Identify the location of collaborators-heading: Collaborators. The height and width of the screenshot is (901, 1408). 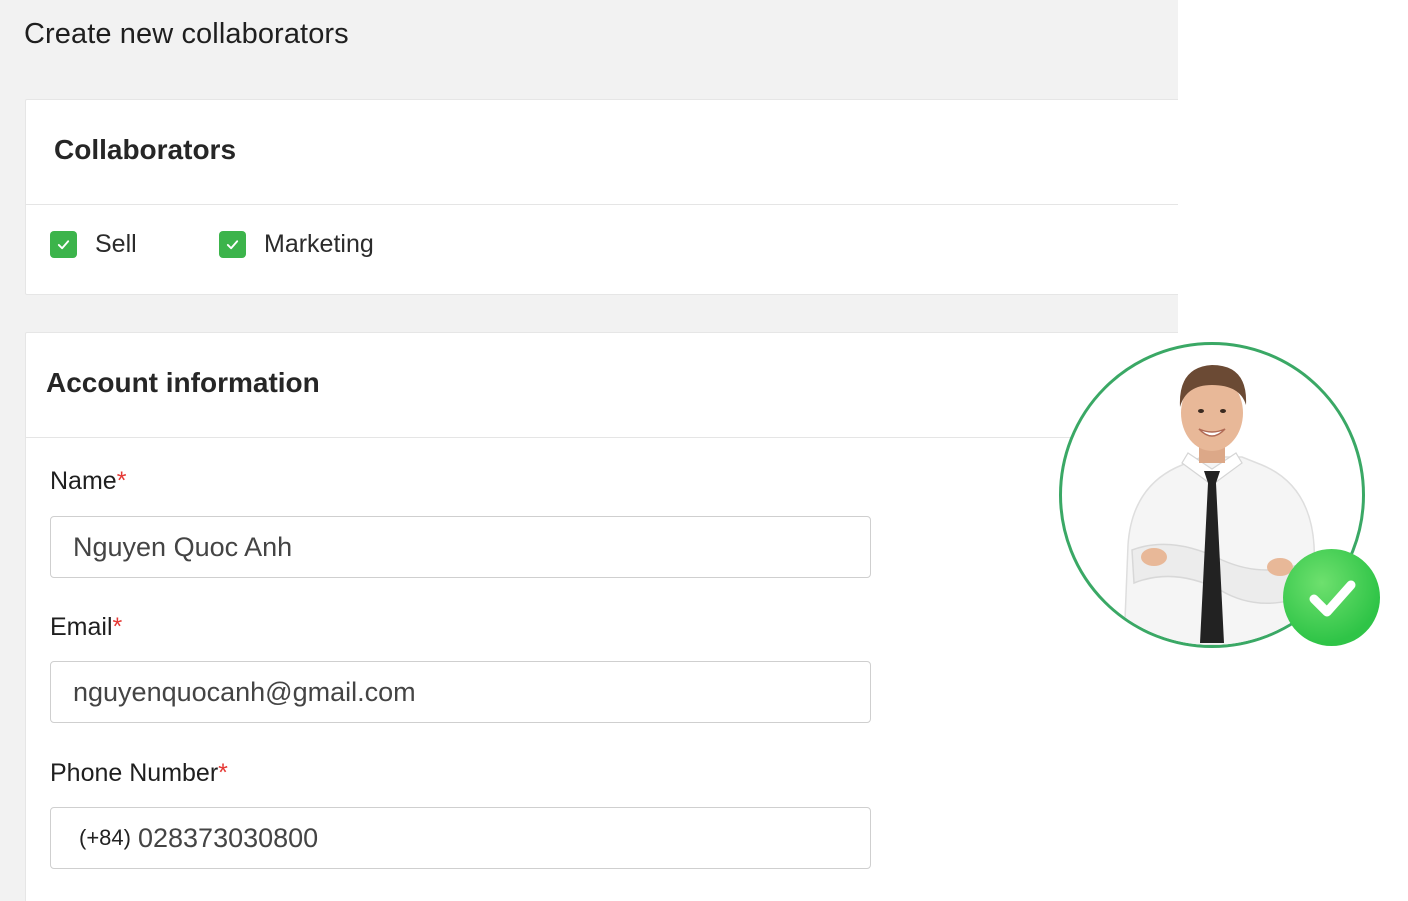
(145, 149).